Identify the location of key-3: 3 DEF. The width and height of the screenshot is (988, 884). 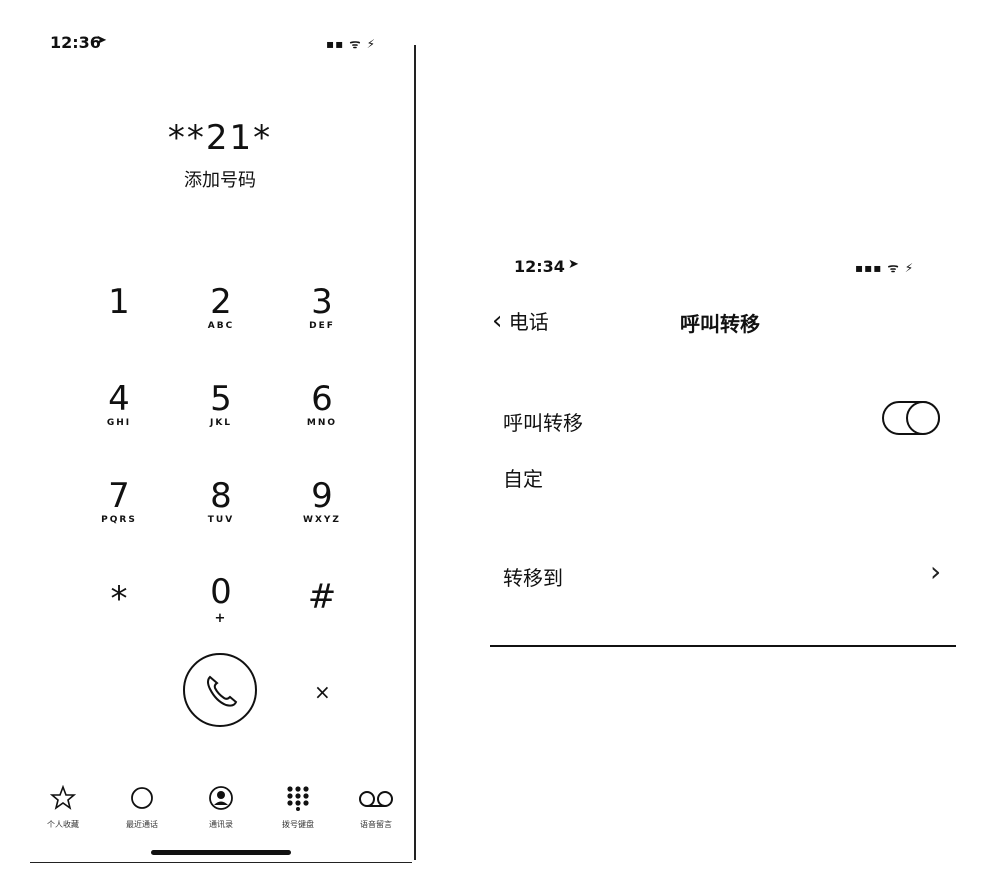
(322, 323).